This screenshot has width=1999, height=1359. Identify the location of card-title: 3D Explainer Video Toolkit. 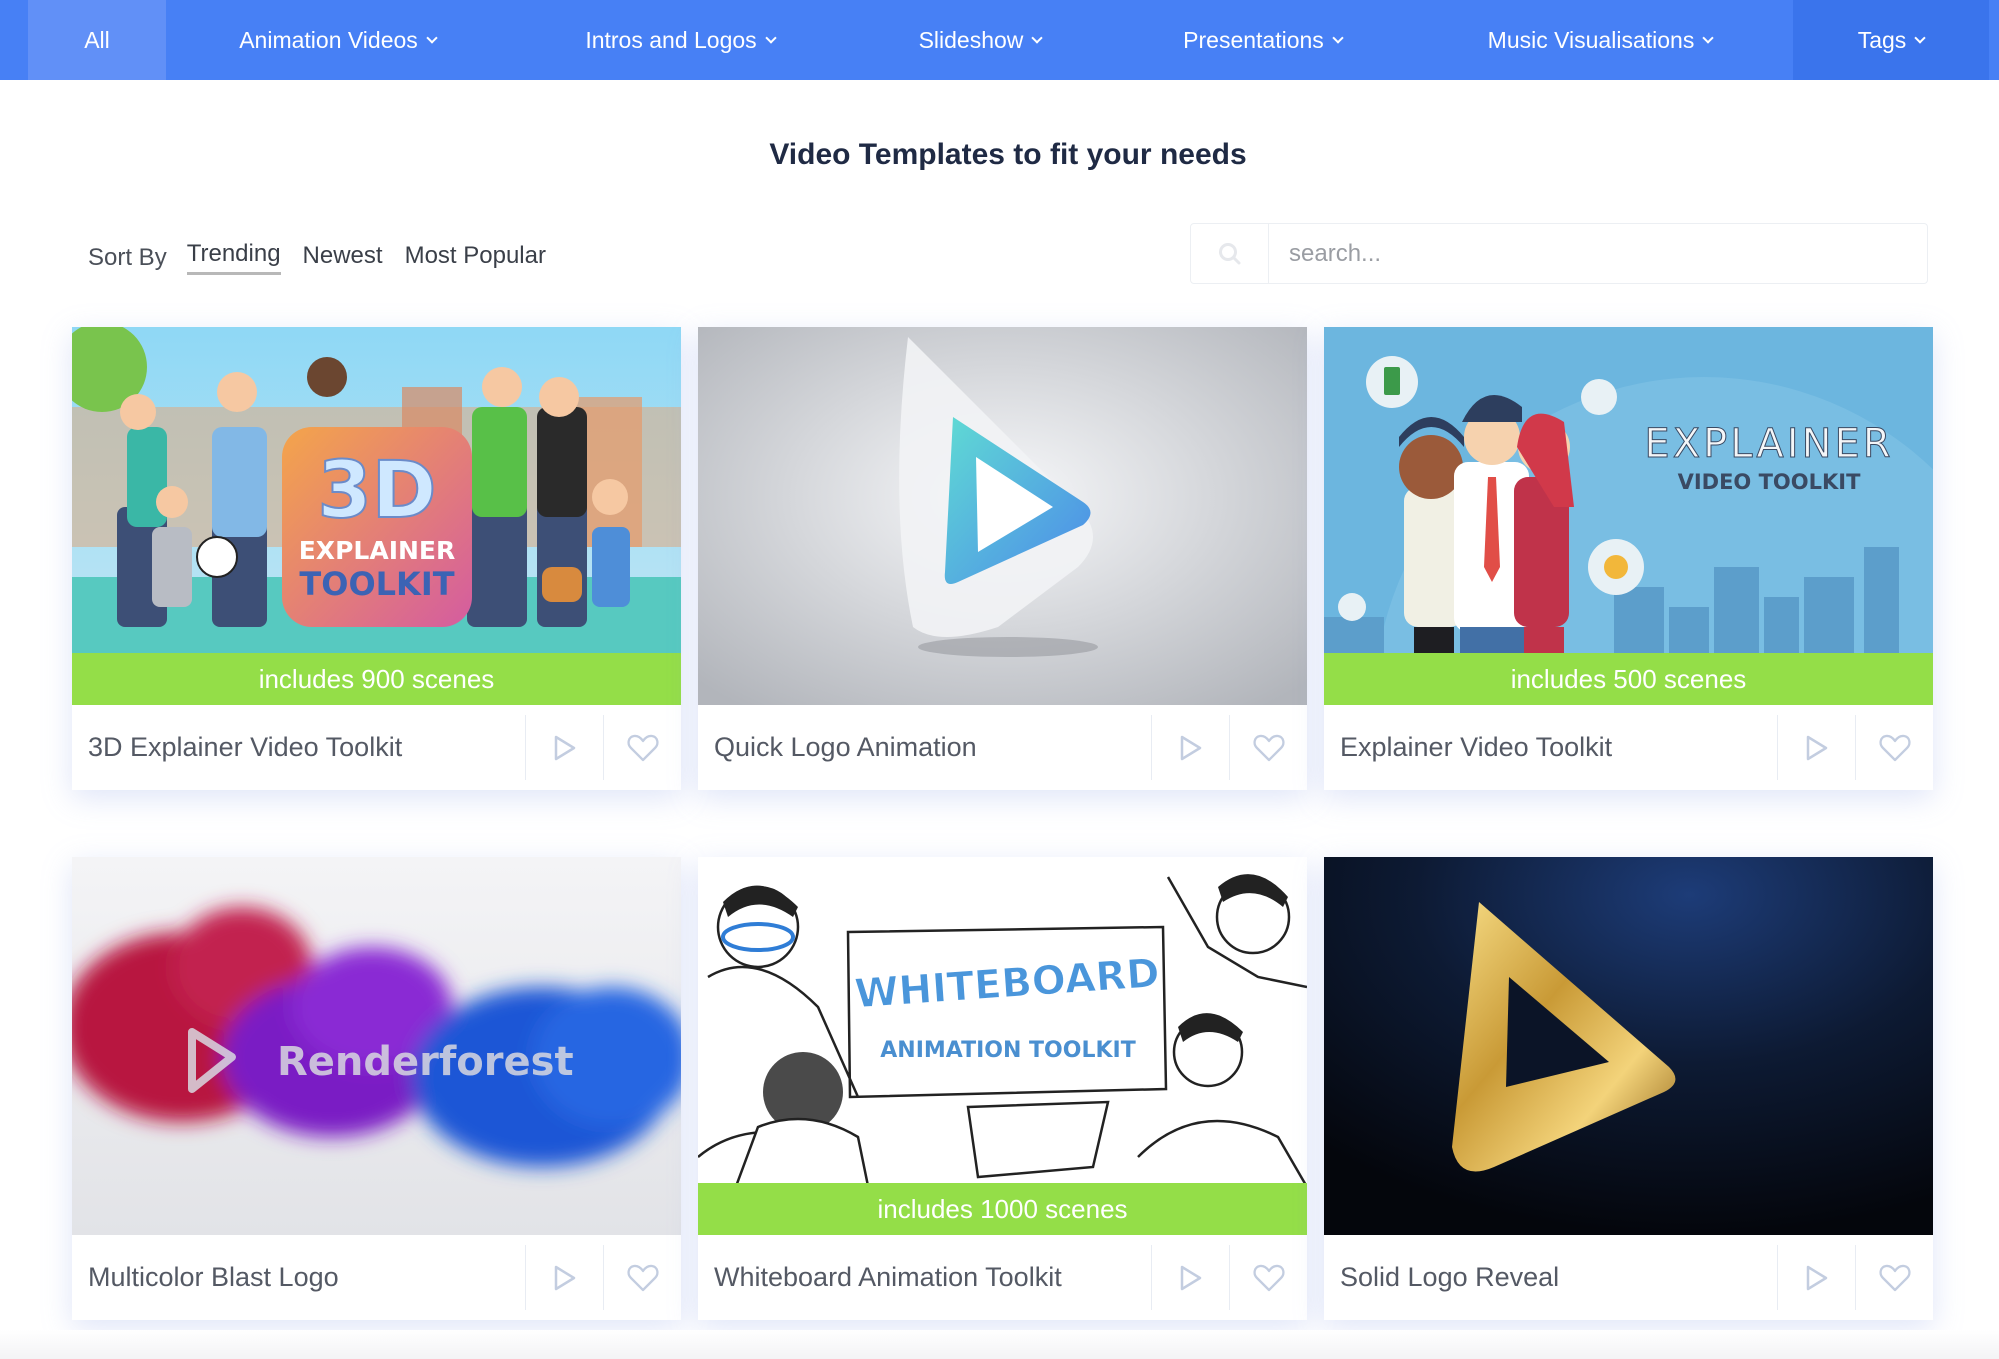
(298, 747).